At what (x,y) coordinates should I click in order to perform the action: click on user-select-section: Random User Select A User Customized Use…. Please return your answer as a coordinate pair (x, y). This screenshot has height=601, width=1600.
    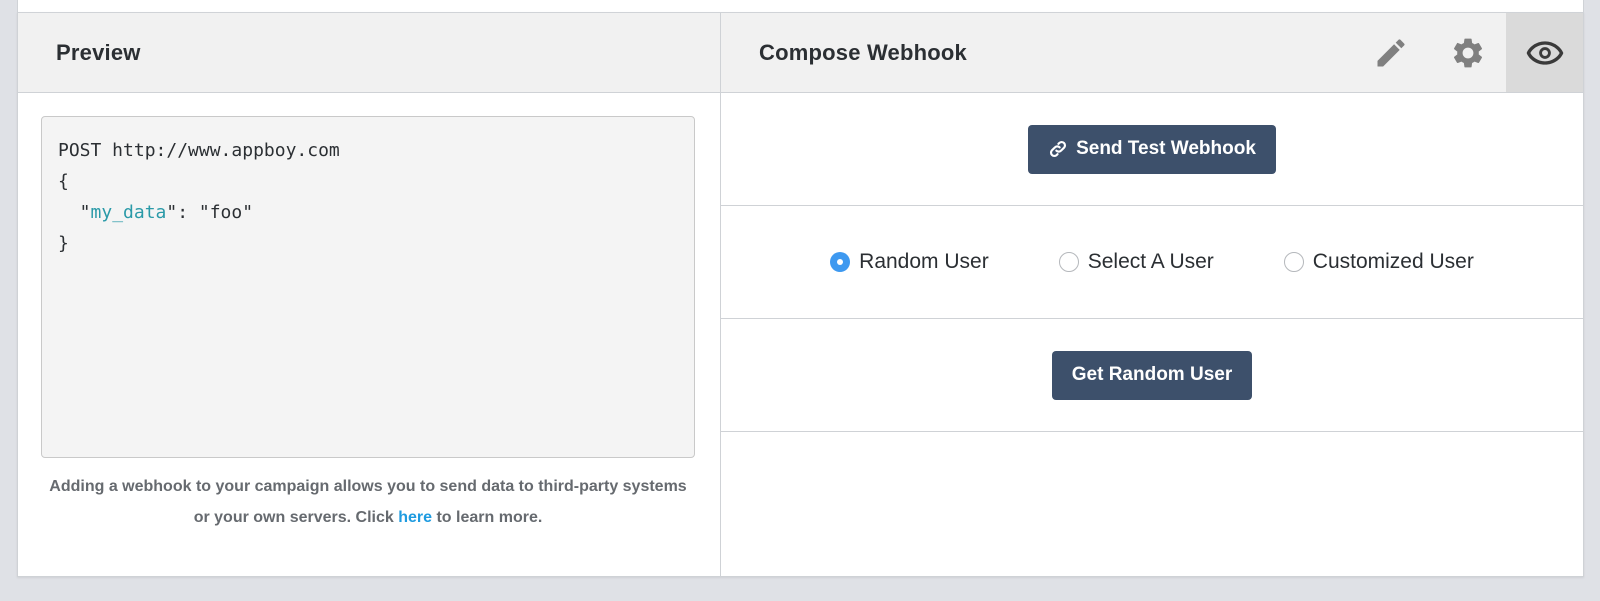
    Looking at the image, I should click on (1152, 262).